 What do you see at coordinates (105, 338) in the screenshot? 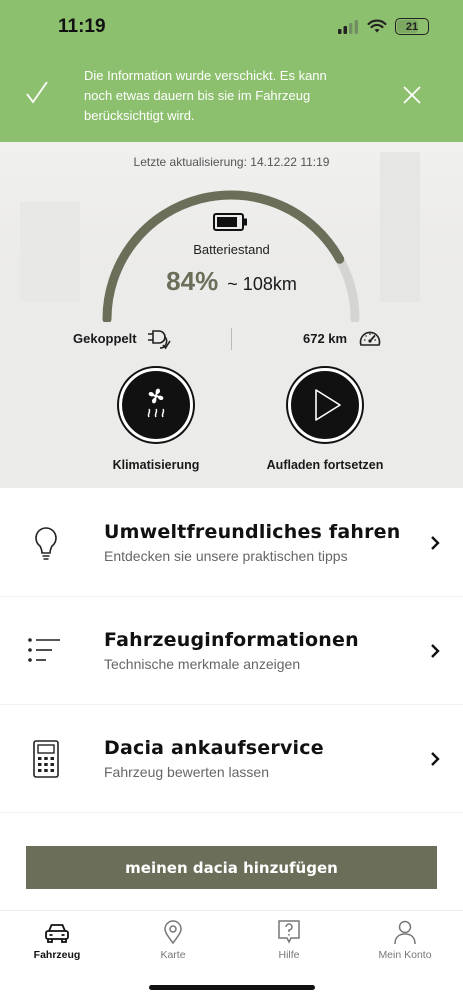
I see `coupled-status: Gekoppelt` at bounding box center [105, 338].